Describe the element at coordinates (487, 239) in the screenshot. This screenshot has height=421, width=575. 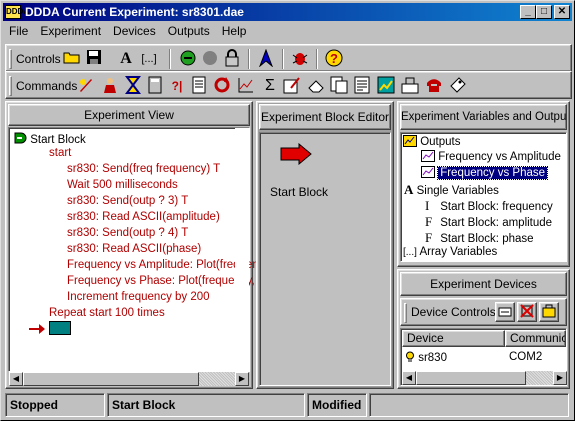
I see `variable-label: Start Block: phase` at that location.